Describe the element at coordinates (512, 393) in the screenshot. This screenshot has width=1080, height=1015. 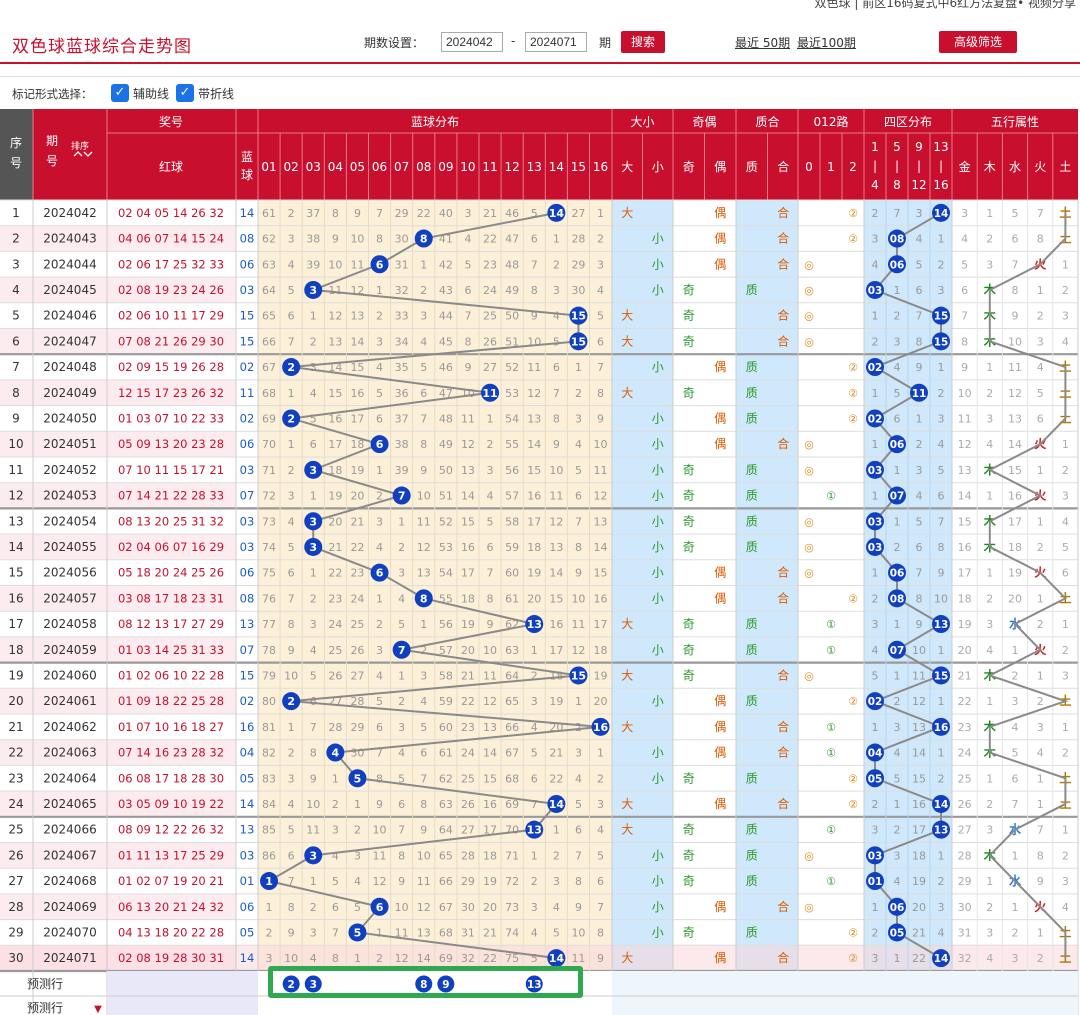
I see `miss-value: 53` at that location.